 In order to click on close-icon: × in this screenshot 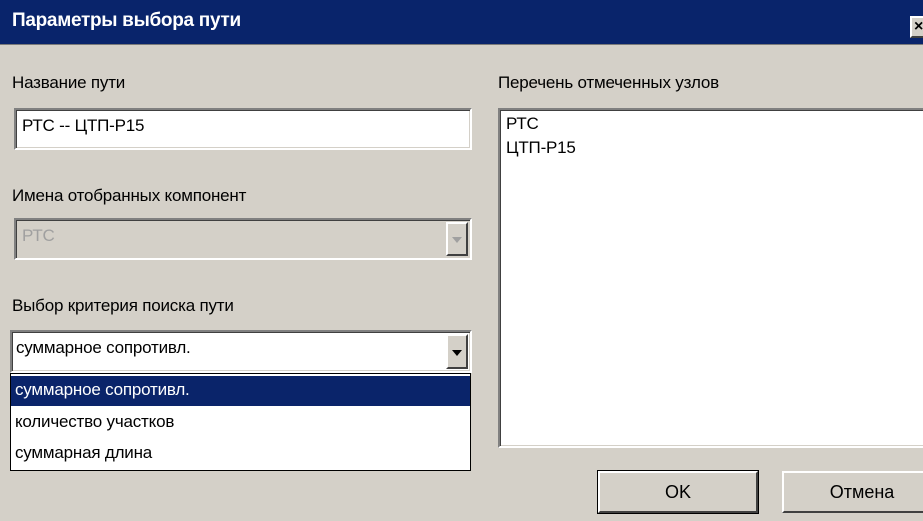, I will do `click(918, 26)`.